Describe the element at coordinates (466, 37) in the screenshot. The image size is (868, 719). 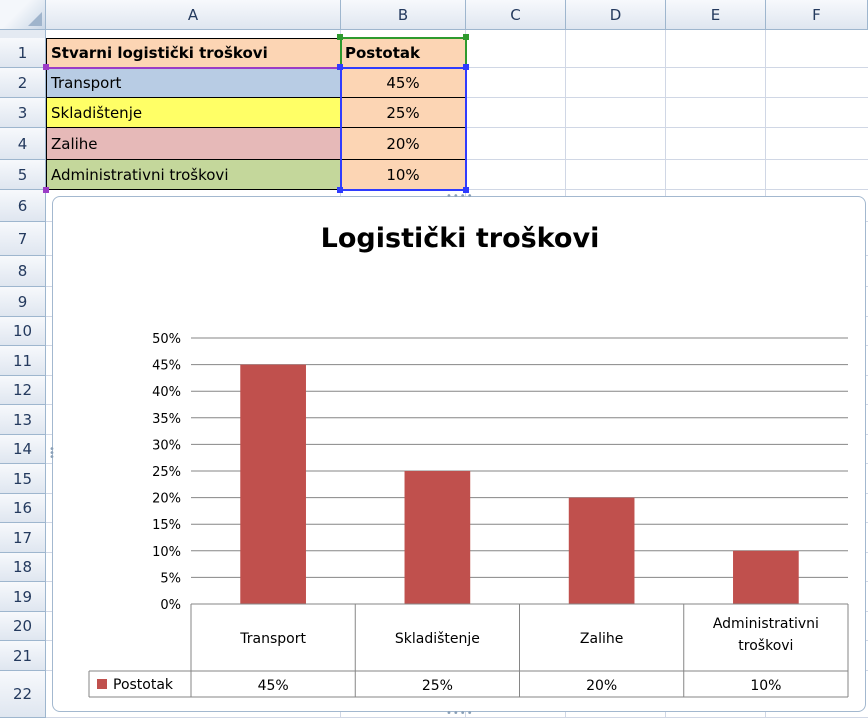
I see `range-handle-green-top-right` at that location.